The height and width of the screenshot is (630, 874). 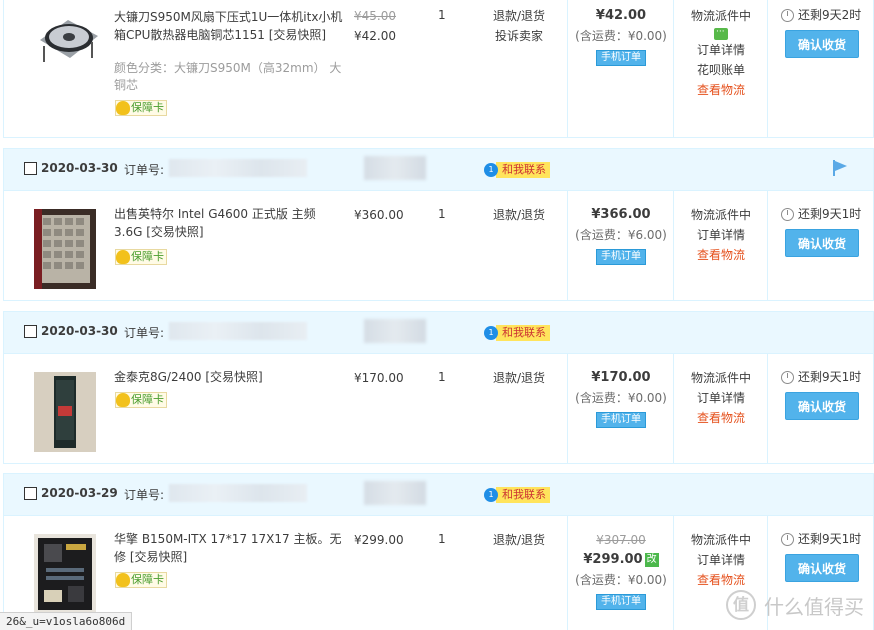 I want to click on product-title: 金泰克8G/2400 [交易快照], so click(x=229, y=377).